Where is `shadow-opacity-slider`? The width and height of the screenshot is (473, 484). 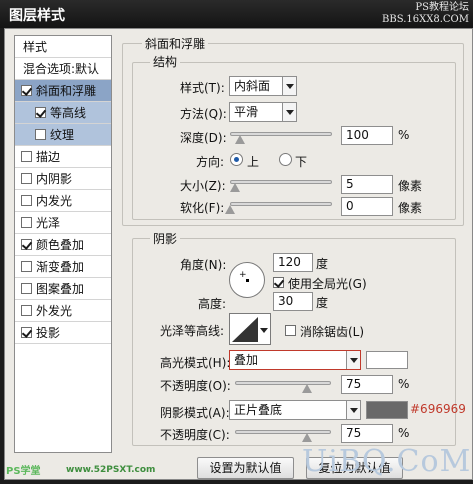 shadow-opacity-slider is located at coordinates (283, 432).